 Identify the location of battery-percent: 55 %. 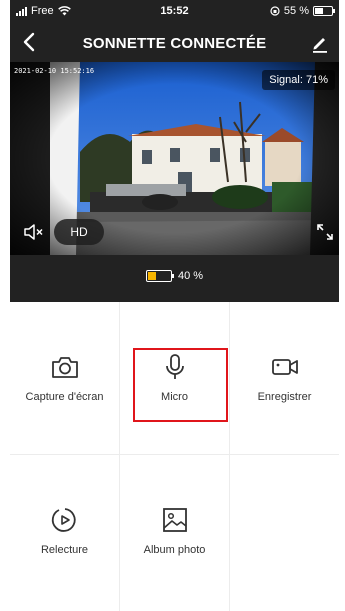
(296, 11).